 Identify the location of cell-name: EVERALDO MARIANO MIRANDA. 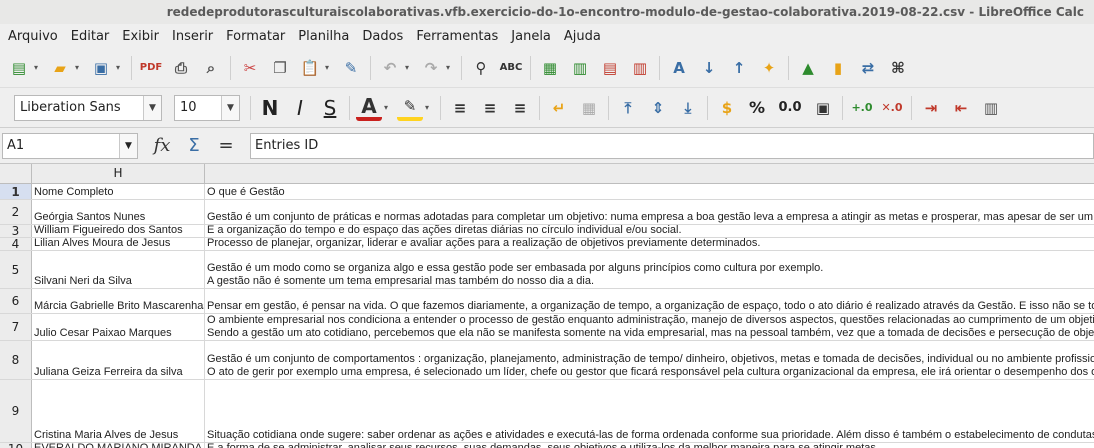
(118, 445).